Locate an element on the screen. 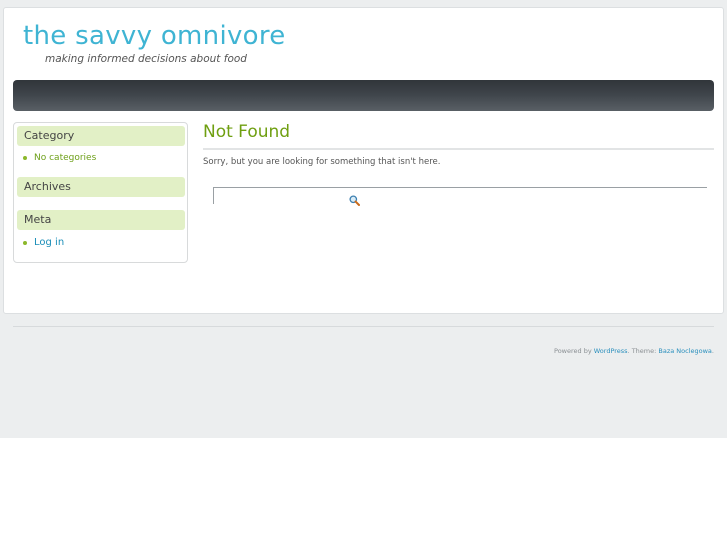 Image resolution: width=727 pixels, height=545 pixels. footer-suffix: . is located at coordinates (712, 351).